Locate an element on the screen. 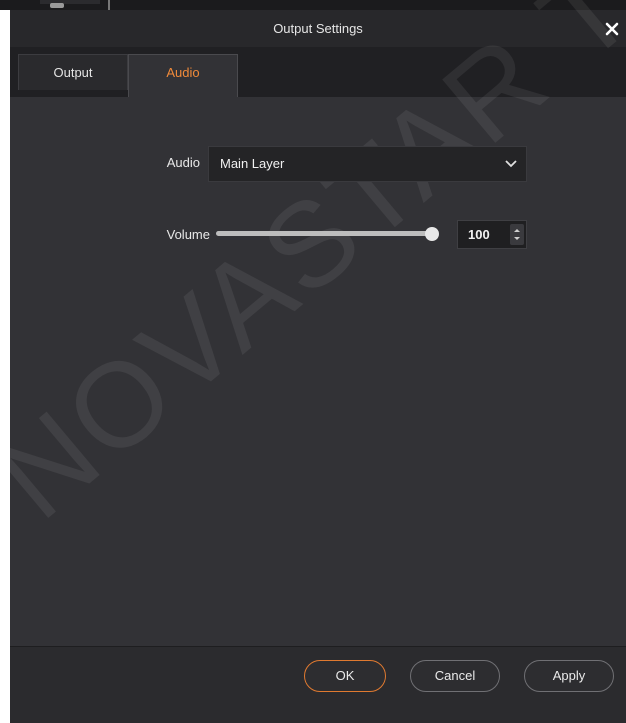 The width and height of the screenshot is (626, 723). chevron-down-icon is located at coordinates (511, 164).